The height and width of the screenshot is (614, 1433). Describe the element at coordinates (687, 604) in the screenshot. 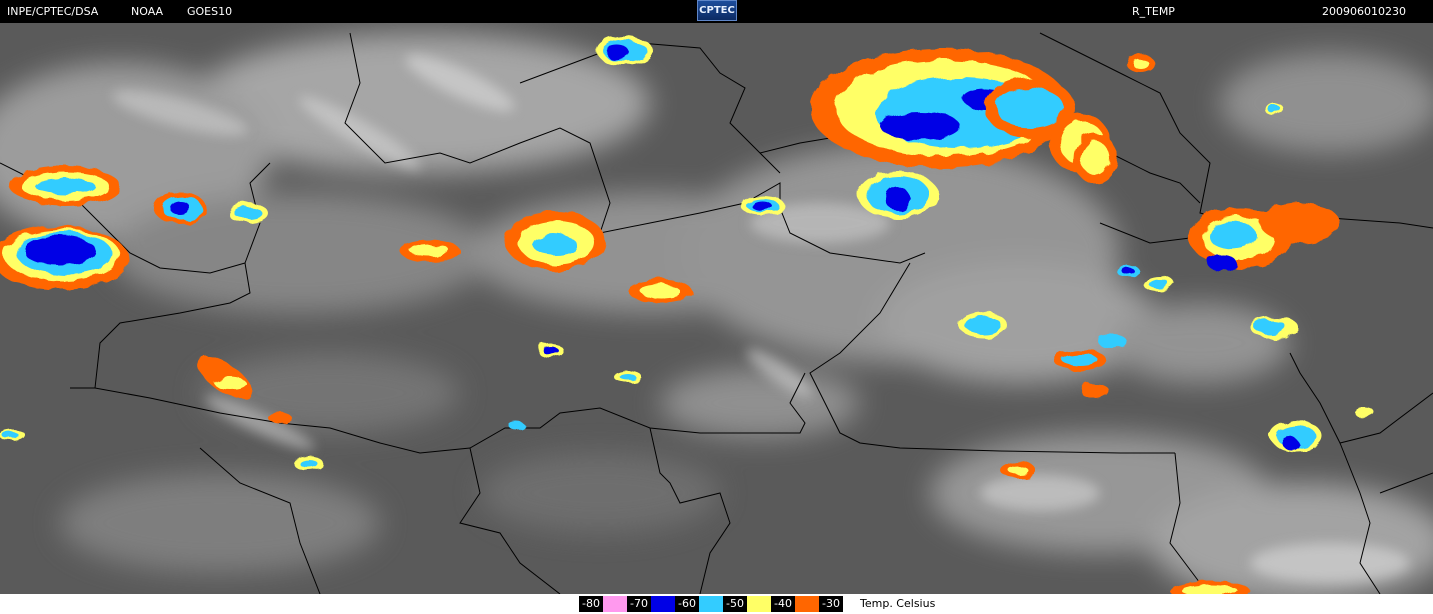

I see `legend-value: -60` at that location.